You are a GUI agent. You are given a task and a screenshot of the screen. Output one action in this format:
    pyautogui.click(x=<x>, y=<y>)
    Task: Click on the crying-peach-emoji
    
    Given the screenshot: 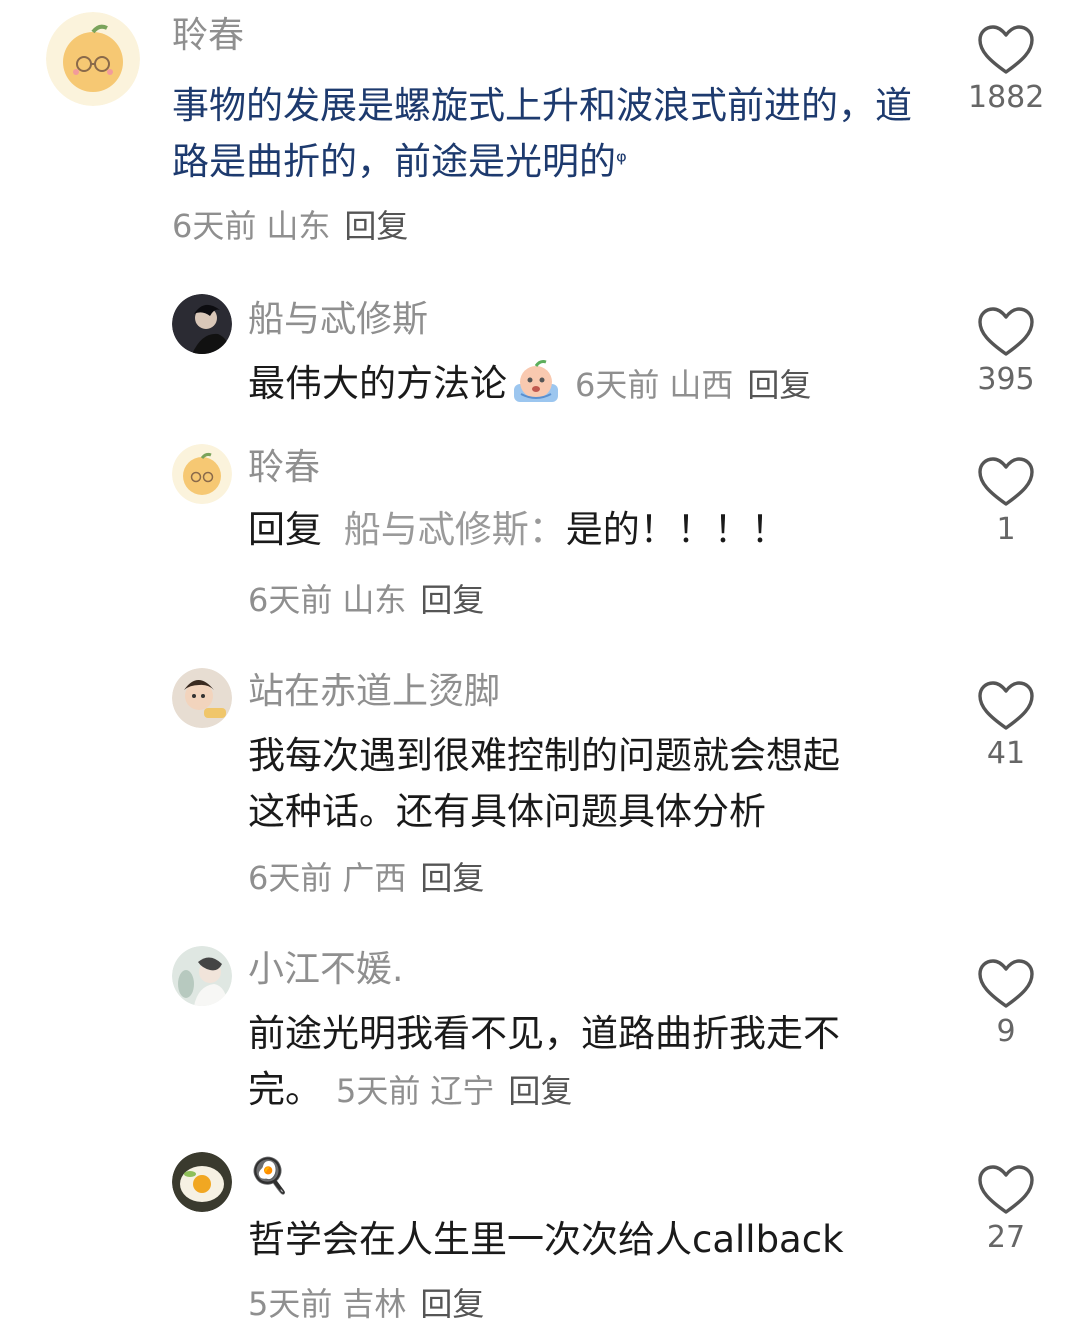 What is the action you would take?
    pyautogui.click(x=536, y=390)
    